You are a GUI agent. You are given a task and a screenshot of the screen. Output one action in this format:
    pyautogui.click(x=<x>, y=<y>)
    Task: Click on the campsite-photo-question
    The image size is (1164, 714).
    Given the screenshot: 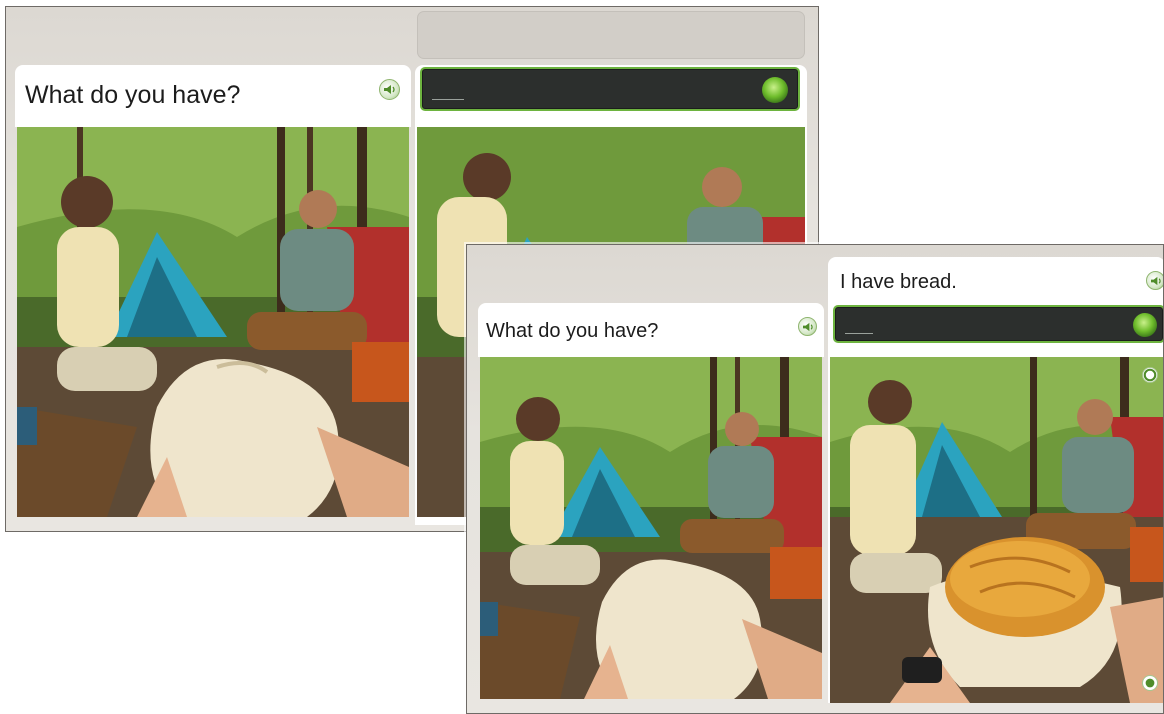 What is the action you would take?
    pyautogui.click(x=651, y=528)
    